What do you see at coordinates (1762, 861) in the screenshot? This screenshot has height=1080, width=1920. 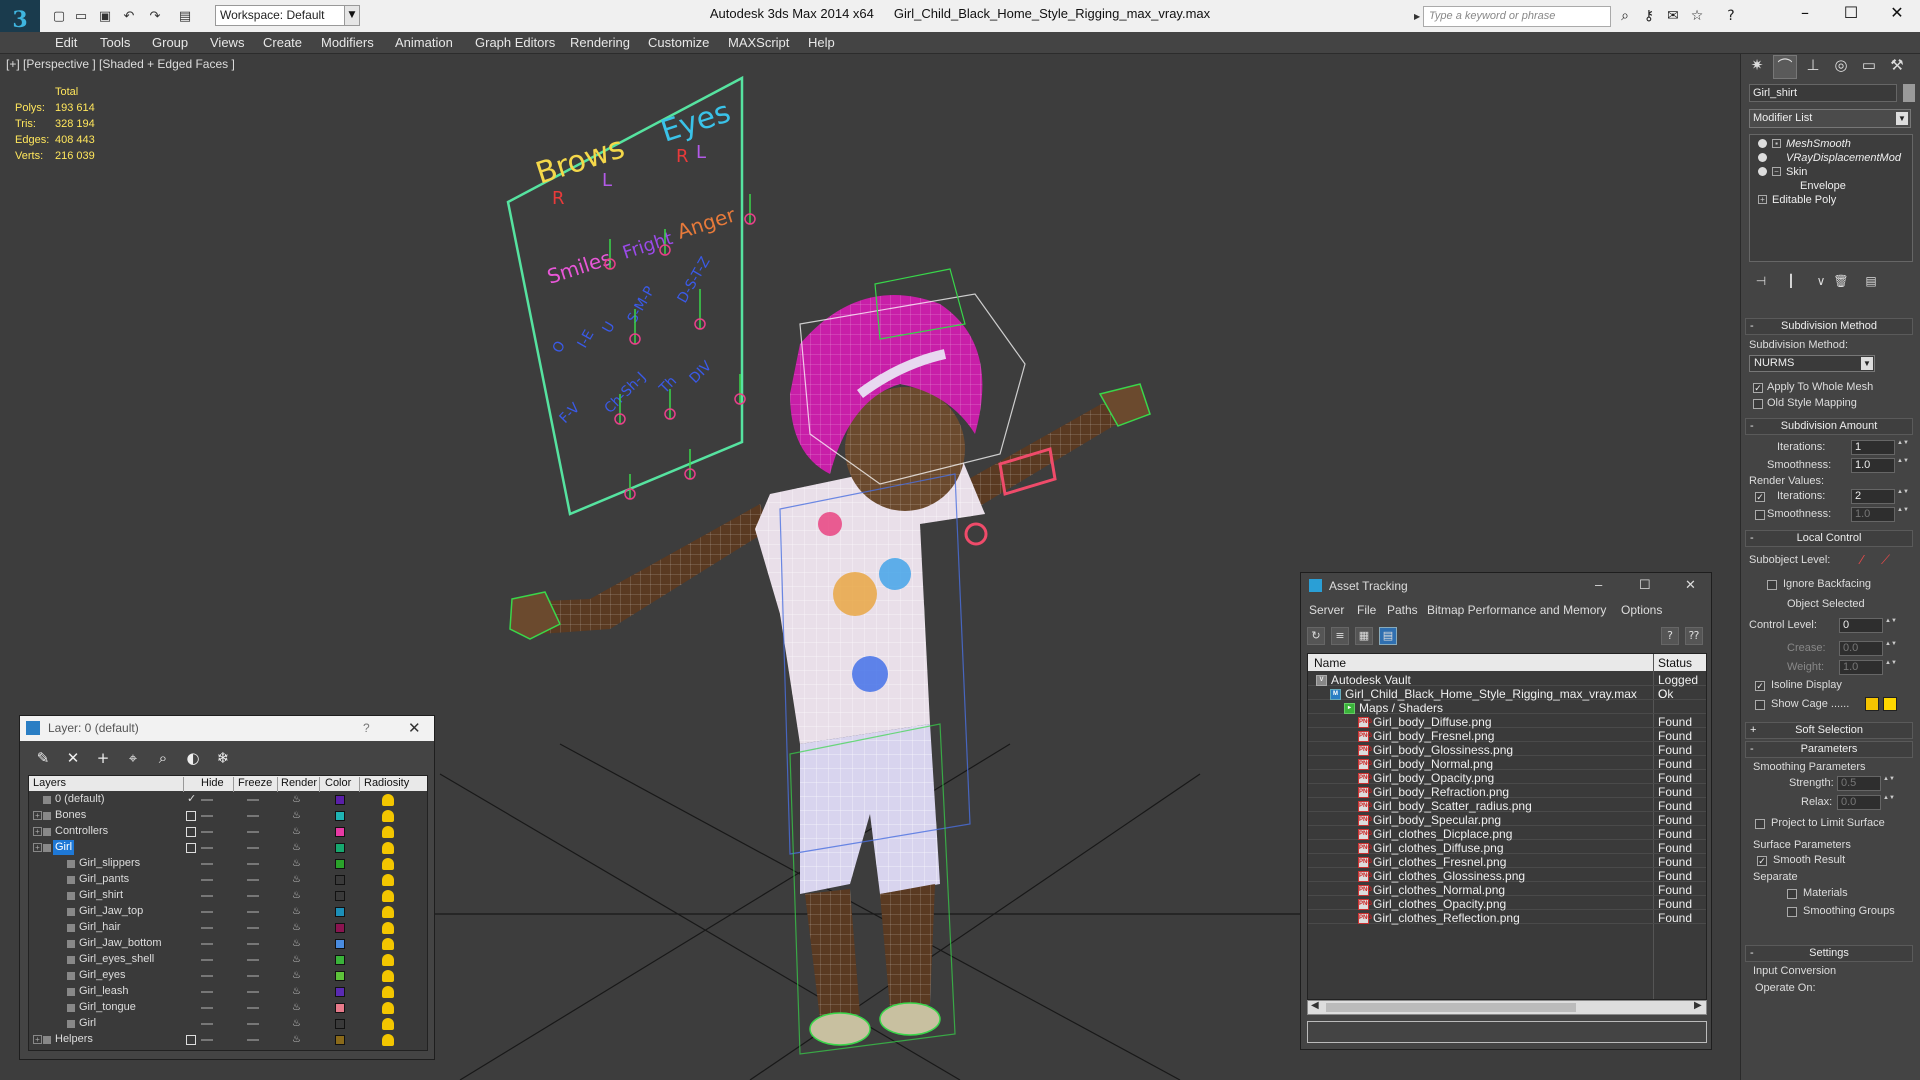 I see `smooth-result-checkbox: ✓` at bounding box center [1762, 861].